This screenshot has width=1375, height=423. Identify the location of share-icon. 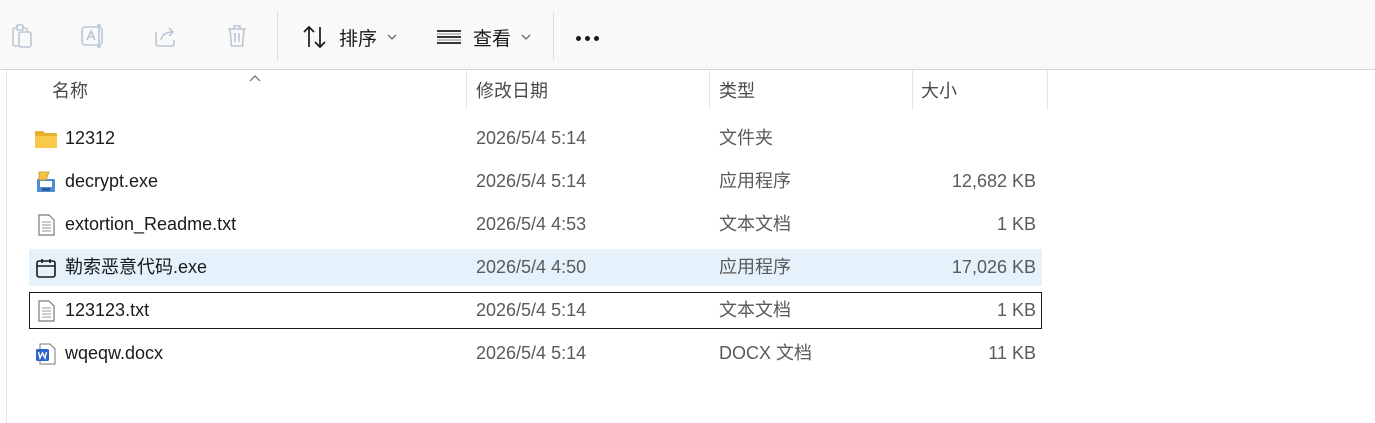
(166, 36).